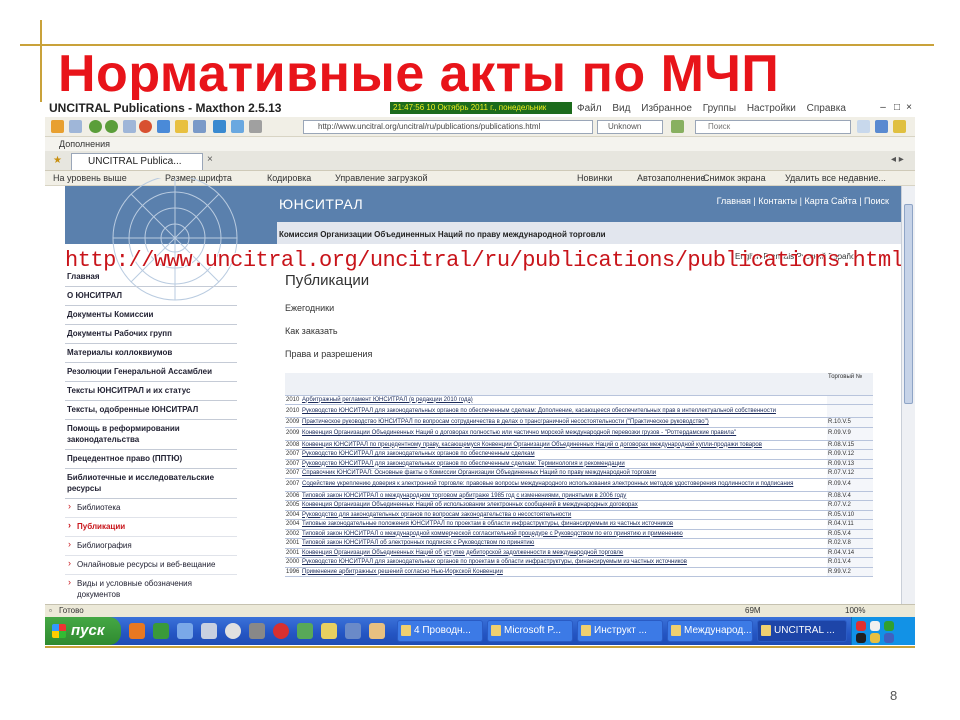  Describe the element at coordinates (151, 435) in the screenshot. I see `nav-law-reform: Помощь в реформировании законодательства` at that location.